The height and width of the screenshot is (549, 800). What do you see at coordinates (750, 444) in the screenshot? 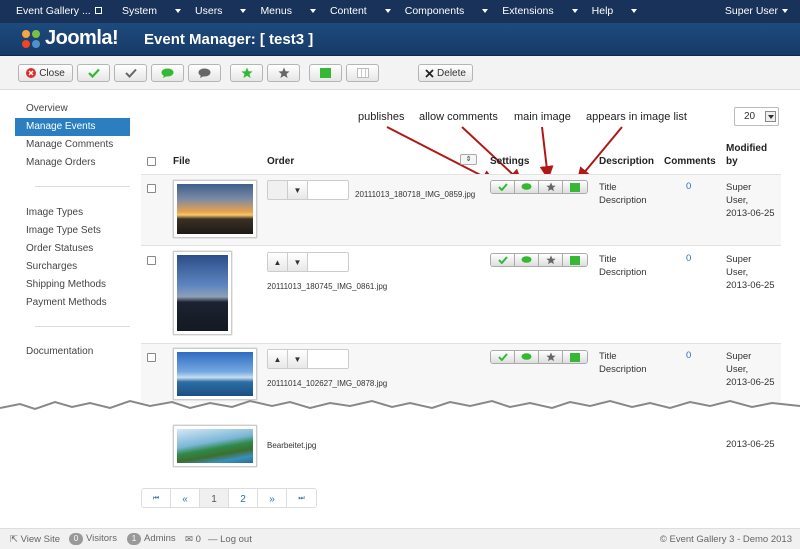
I see `modified-by: 2013-06-25` at bounding box center [750, 444].